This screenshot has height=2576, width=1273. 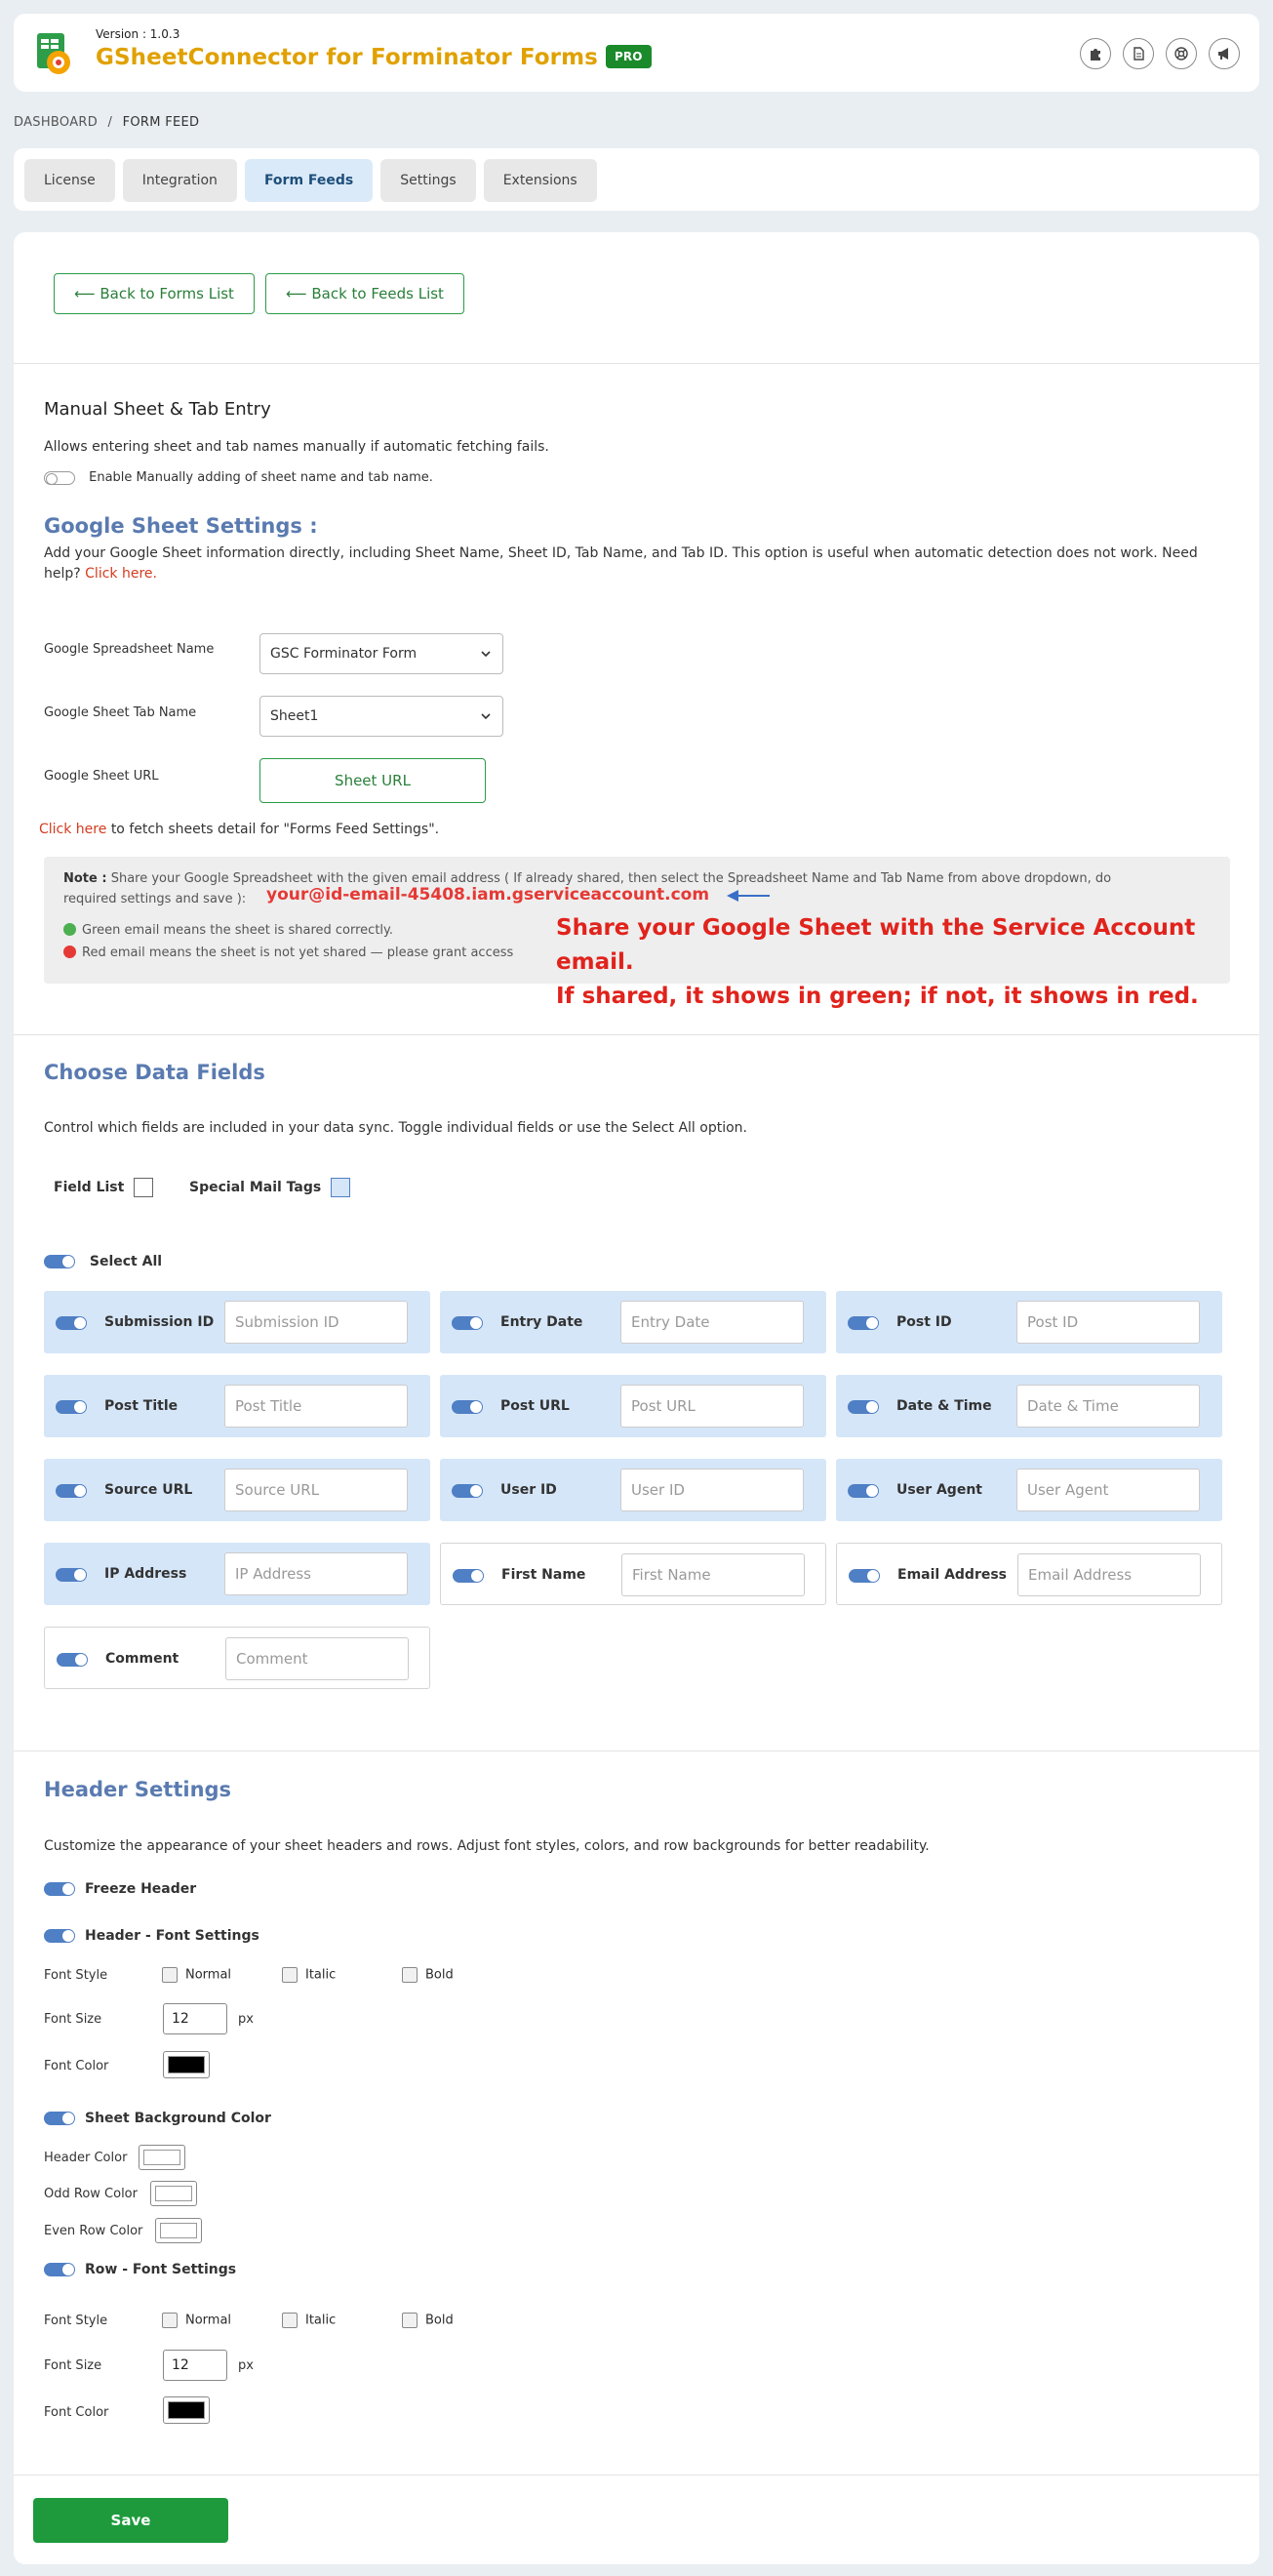 I want to click on header-px-unit: px, so click(x=246, y=2020).